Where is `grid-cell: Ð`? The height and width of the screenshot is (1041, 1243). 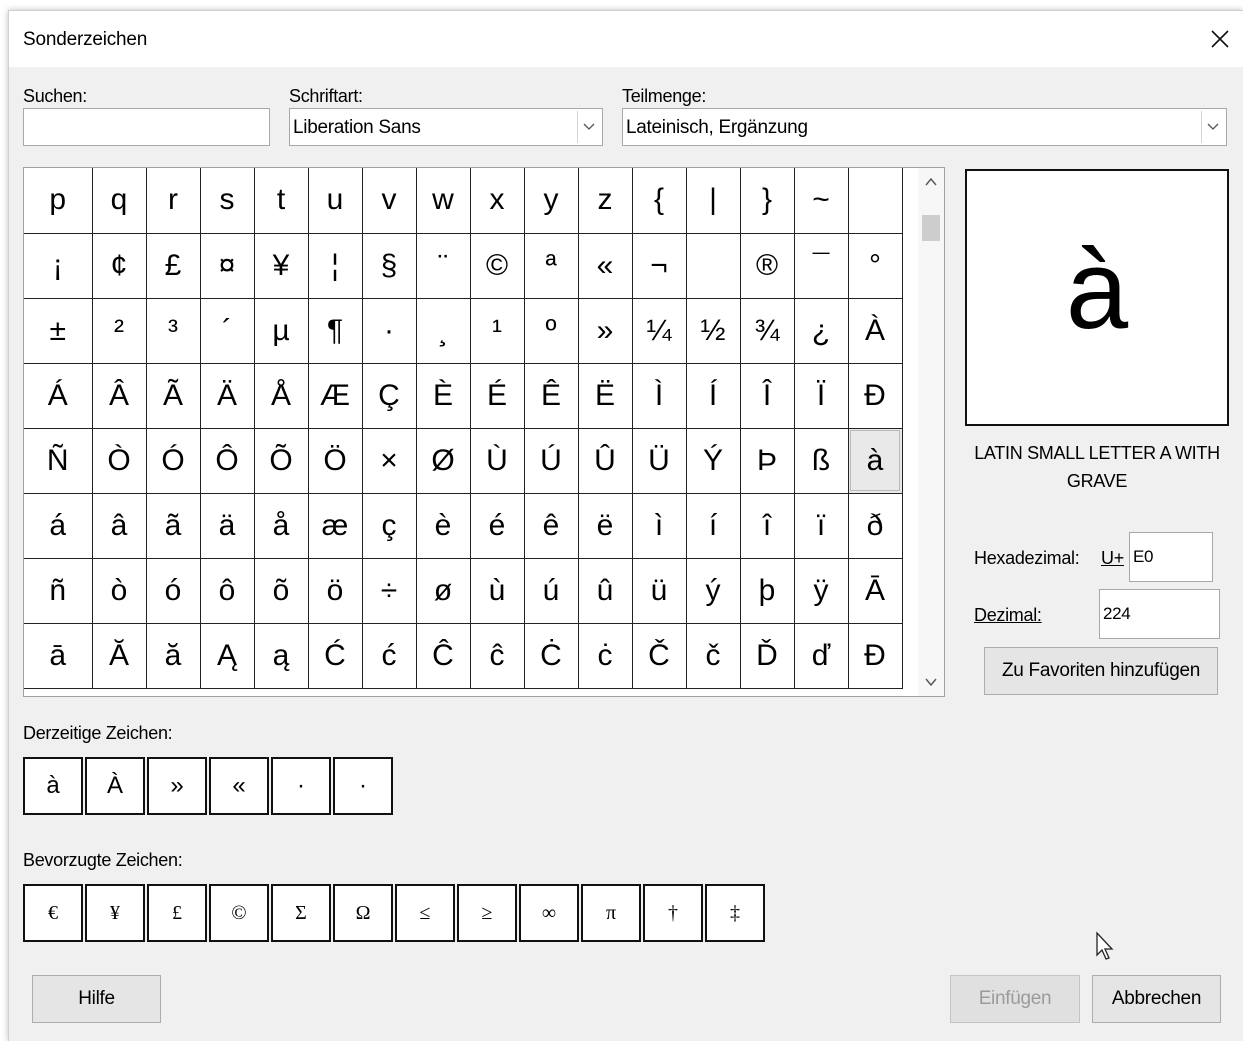
grid-cell: Ð is located at coordinates (875, 395).